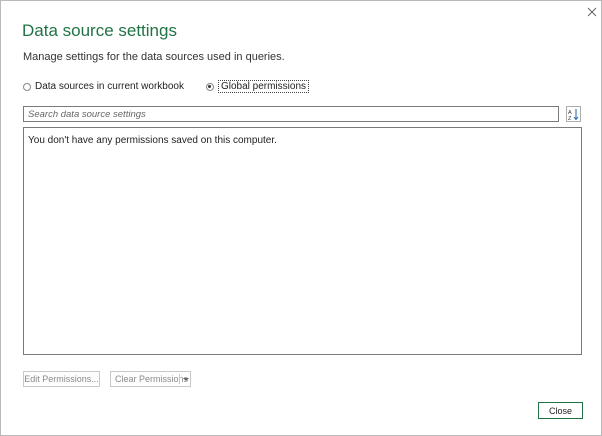 Image resolution: width=602 pixels, height=436 pixels. What do you see at coordinates (27, 86) in the screenshot?
I see `radio-circle-current-workbook` at bounding box center [27, 86].